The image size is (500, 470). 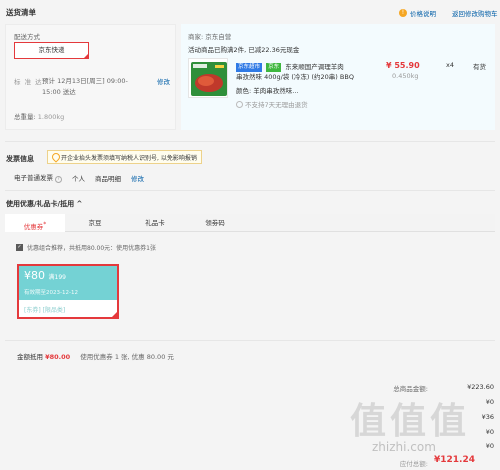 What do you see at coordinates (27, 37) in the screenshot?
I see `delivery-label: 配送方式` at bounding box center [27, 37].